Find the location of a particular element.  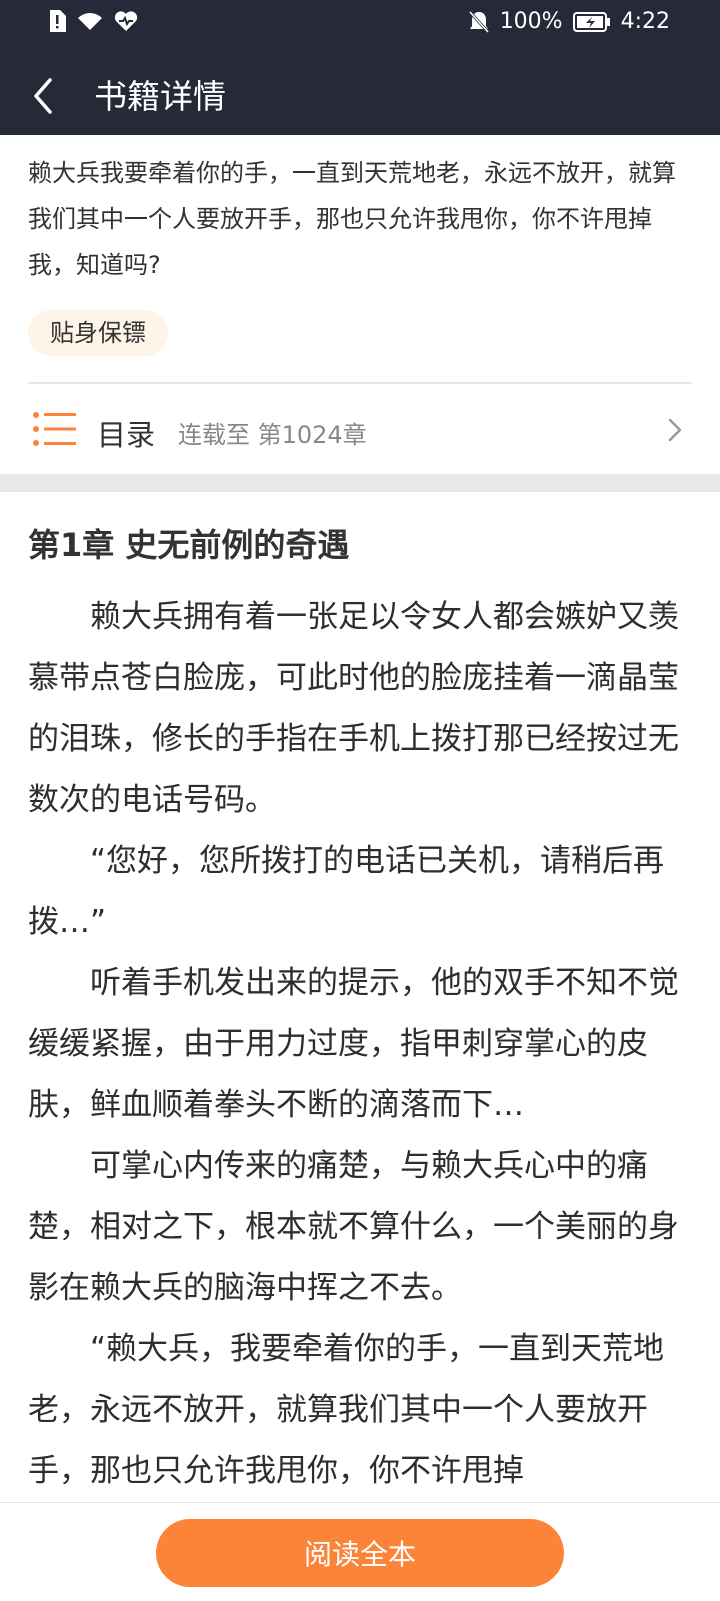

table-of-contents-row: 目录 连载至 第1024章 is located at coordinates (360, 429).